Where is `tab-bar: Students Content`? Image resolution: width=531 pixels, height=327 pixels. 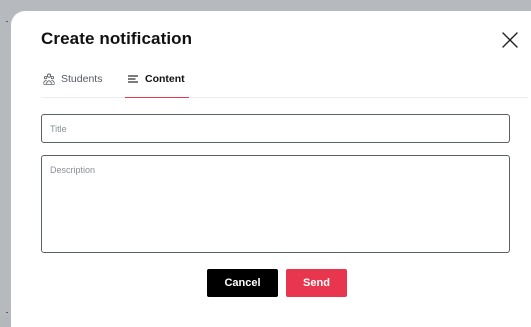 tab-bar: Students Content is located at coordinates (284, 85).